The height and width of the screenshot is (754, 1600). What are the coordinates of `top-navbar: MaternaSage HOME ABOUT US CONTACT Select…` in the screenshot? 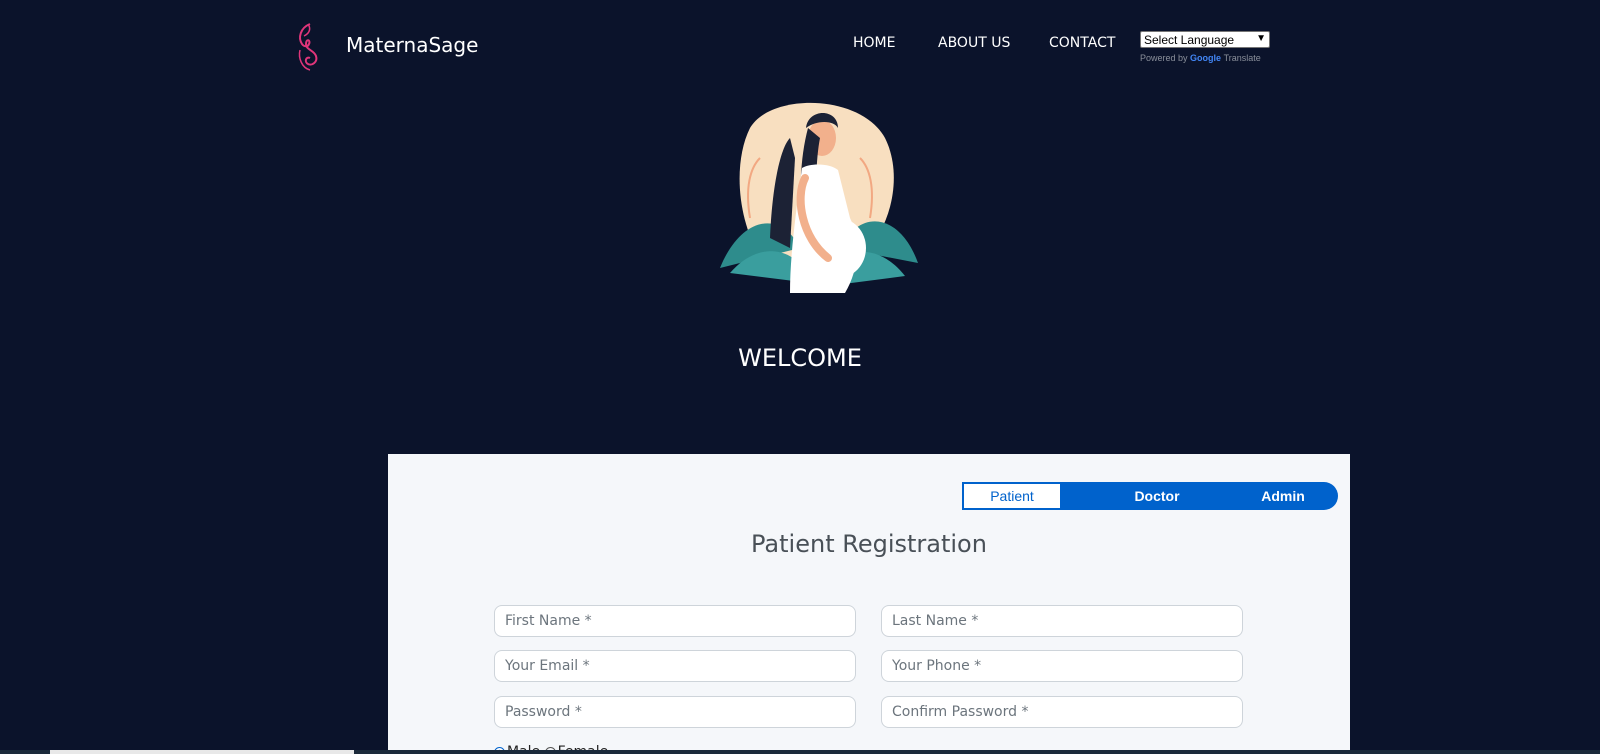 It's located at (800, 45).